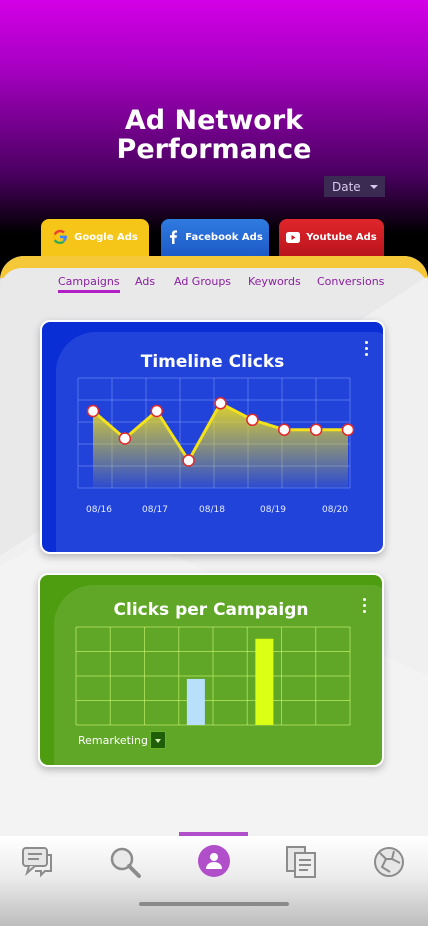 The image size is (428, 926). What do you see at coordinates (99, 510) in the screenshot?
I see `x-tick-label: 08/16` at bounding box center [99, 510].